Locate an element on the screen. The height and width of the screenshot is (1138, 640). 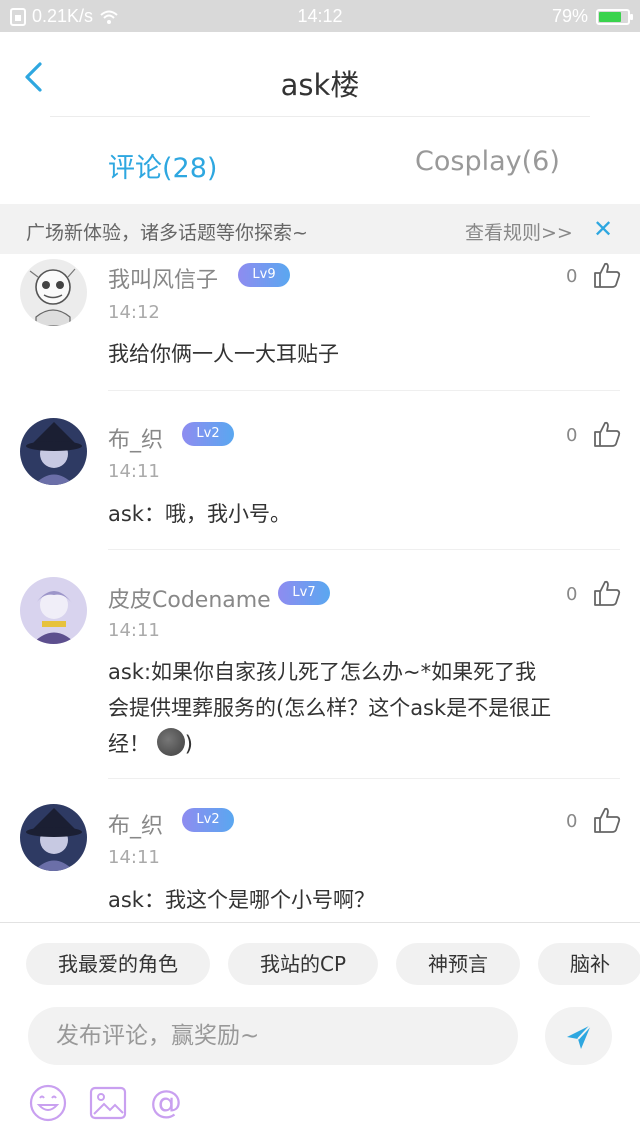
notice-text: 广场新体验，诸多话题等你探索~ is located at coordinates (167, 233).